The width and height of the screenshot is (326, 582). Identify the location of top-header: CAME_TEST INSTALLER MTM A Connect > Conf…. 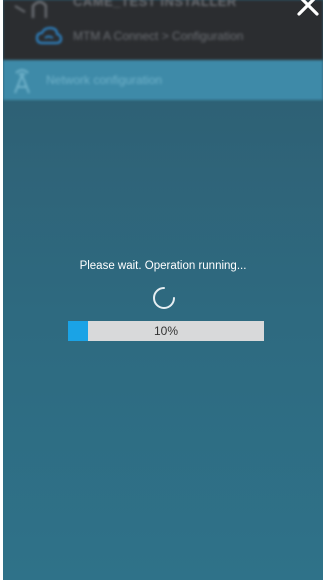
(163, 30).